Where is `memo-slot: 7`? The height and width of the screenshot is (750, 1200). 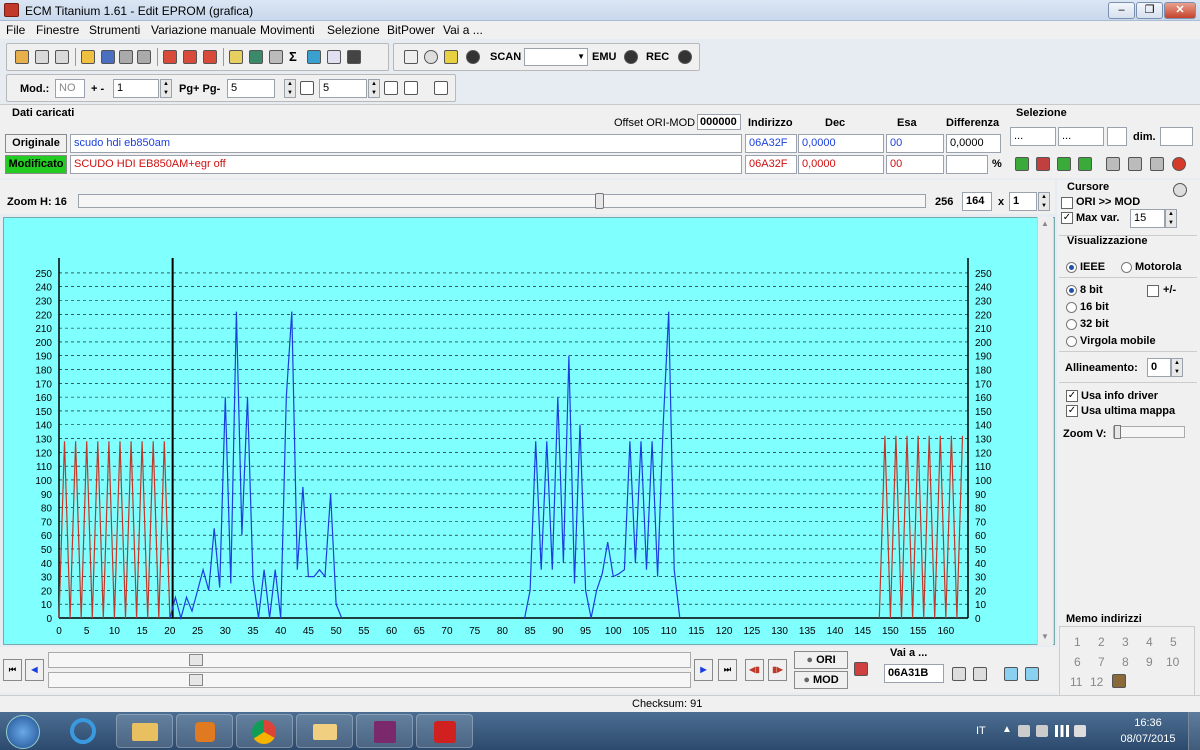 memo-slot: 7 is located at coordinates (1101, 662).